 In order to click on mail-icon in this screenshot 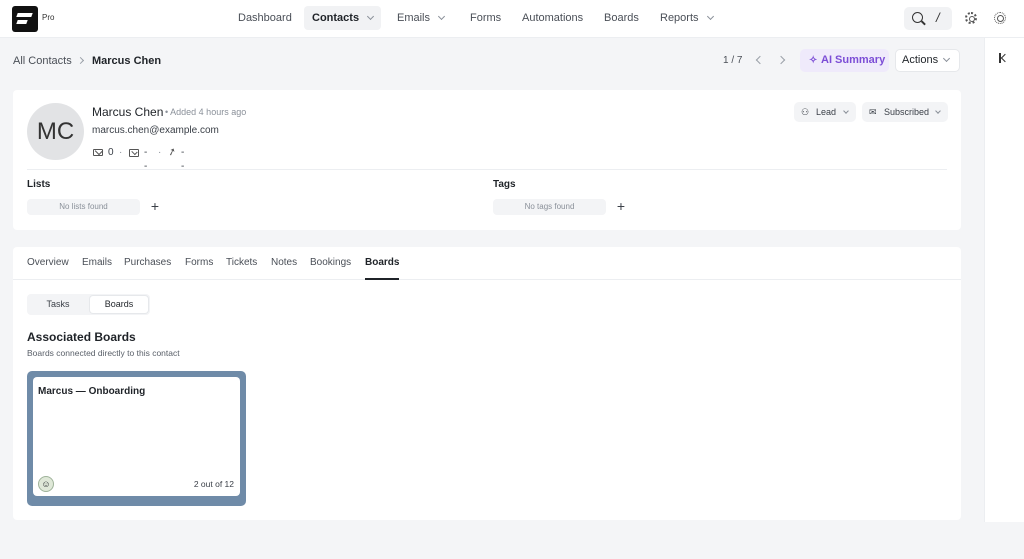, I will do `click(98, 152)`.